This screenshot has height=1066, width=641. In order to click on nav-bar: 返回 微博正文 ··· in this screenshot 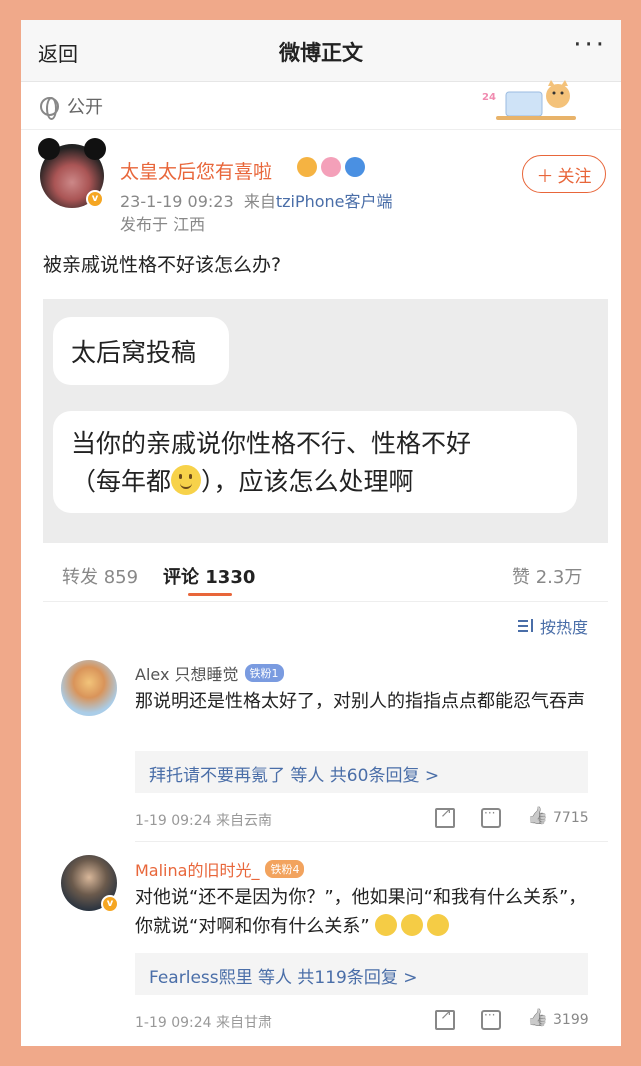, I will do `click(321, 51)`.